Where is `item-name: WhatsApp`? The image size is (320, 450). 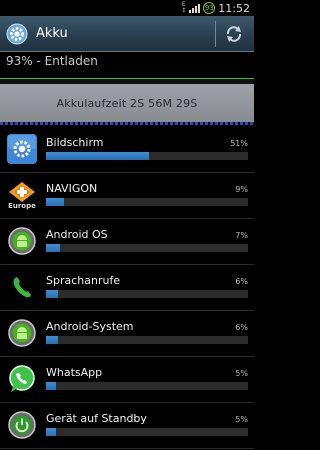 item-name: WhatsApp is located at coordinates (74, 372).